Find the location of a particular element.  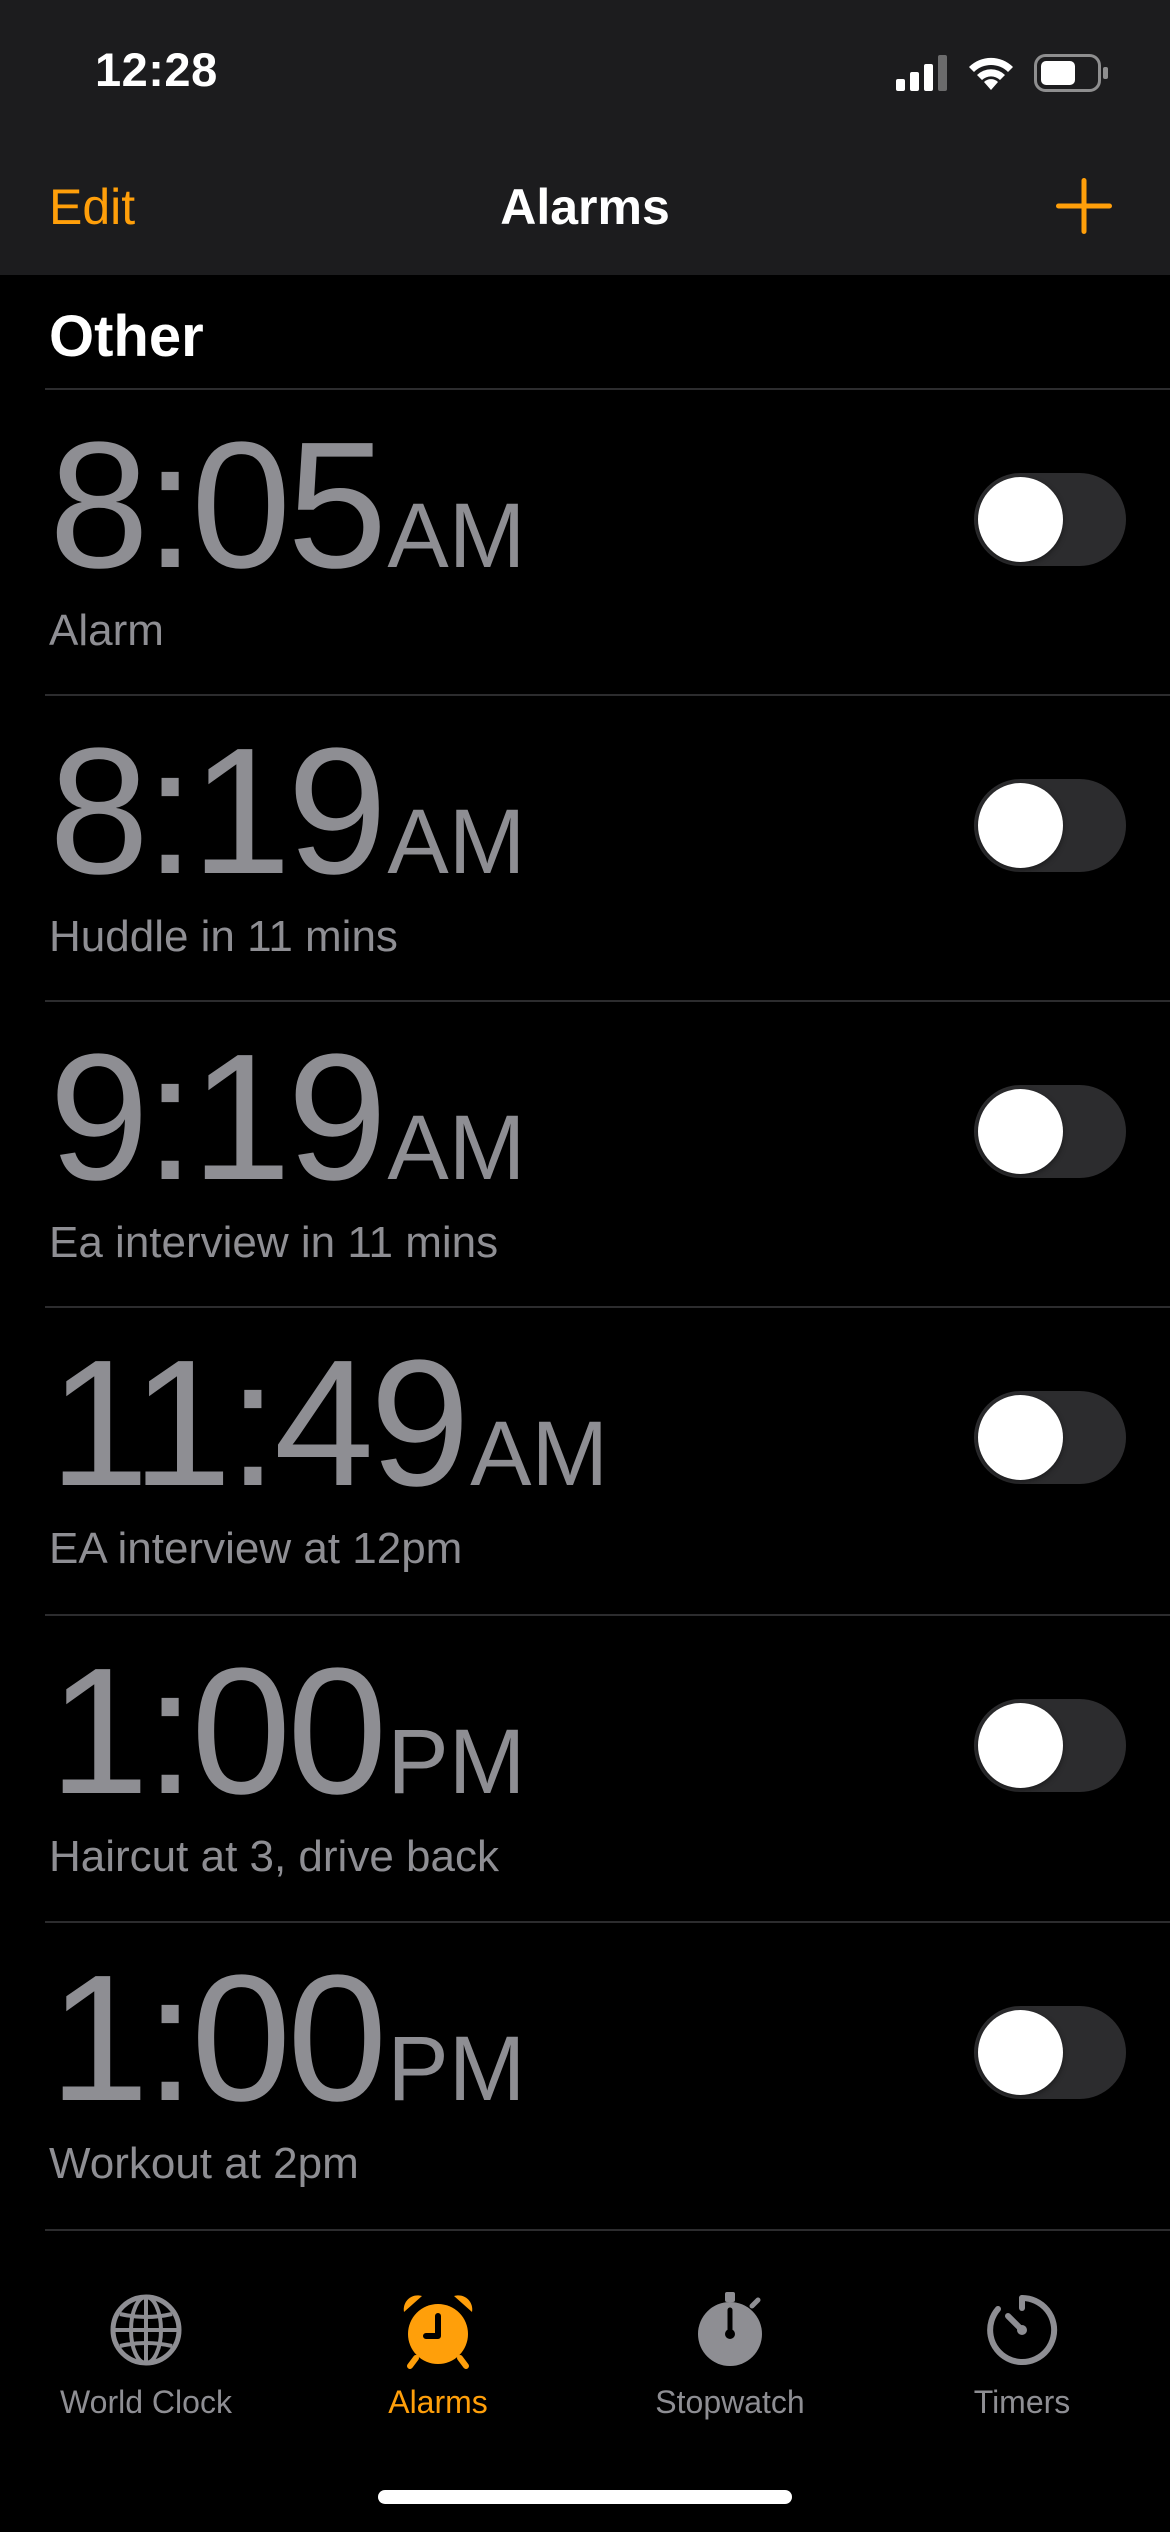

alarm-time-digits: 8:05 is located at coordinates (218, 505).